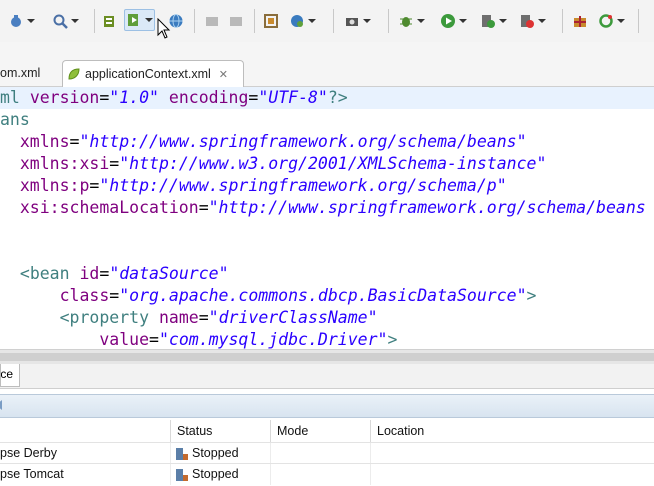 The width and height of the screenshot is (654, 486). What do you see at coordinates (271, 21) in the screenshot?
I see `external-tools-button` at bounding box center [271, 21].